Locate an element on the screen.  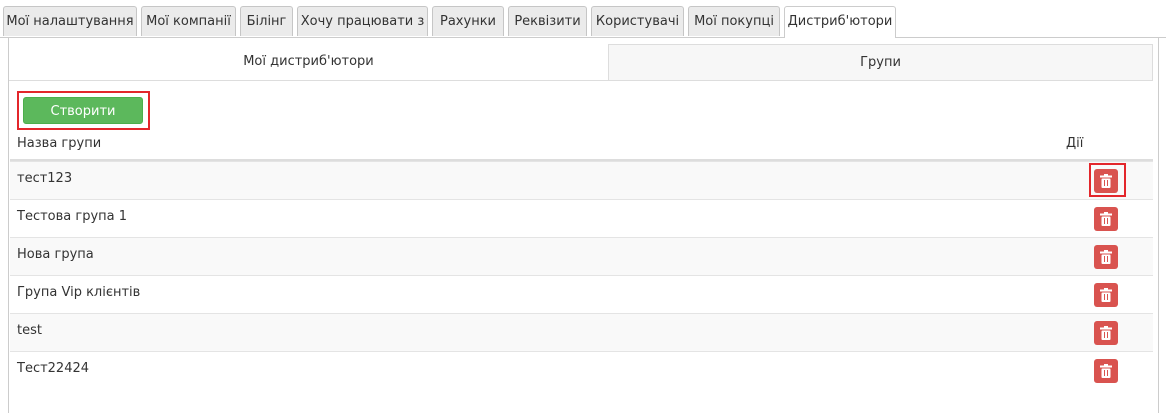
group-name: test is located at coordinates (29, 330).